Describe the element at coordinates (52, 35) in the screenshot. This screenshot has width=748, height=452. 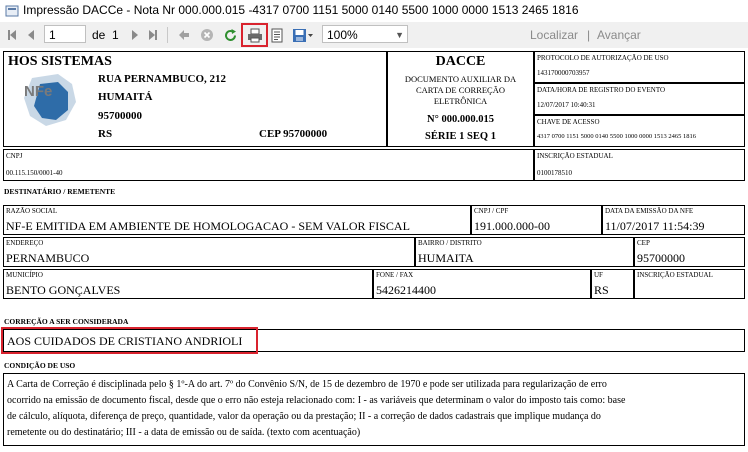
I see `page-number-value: 1` at that location.